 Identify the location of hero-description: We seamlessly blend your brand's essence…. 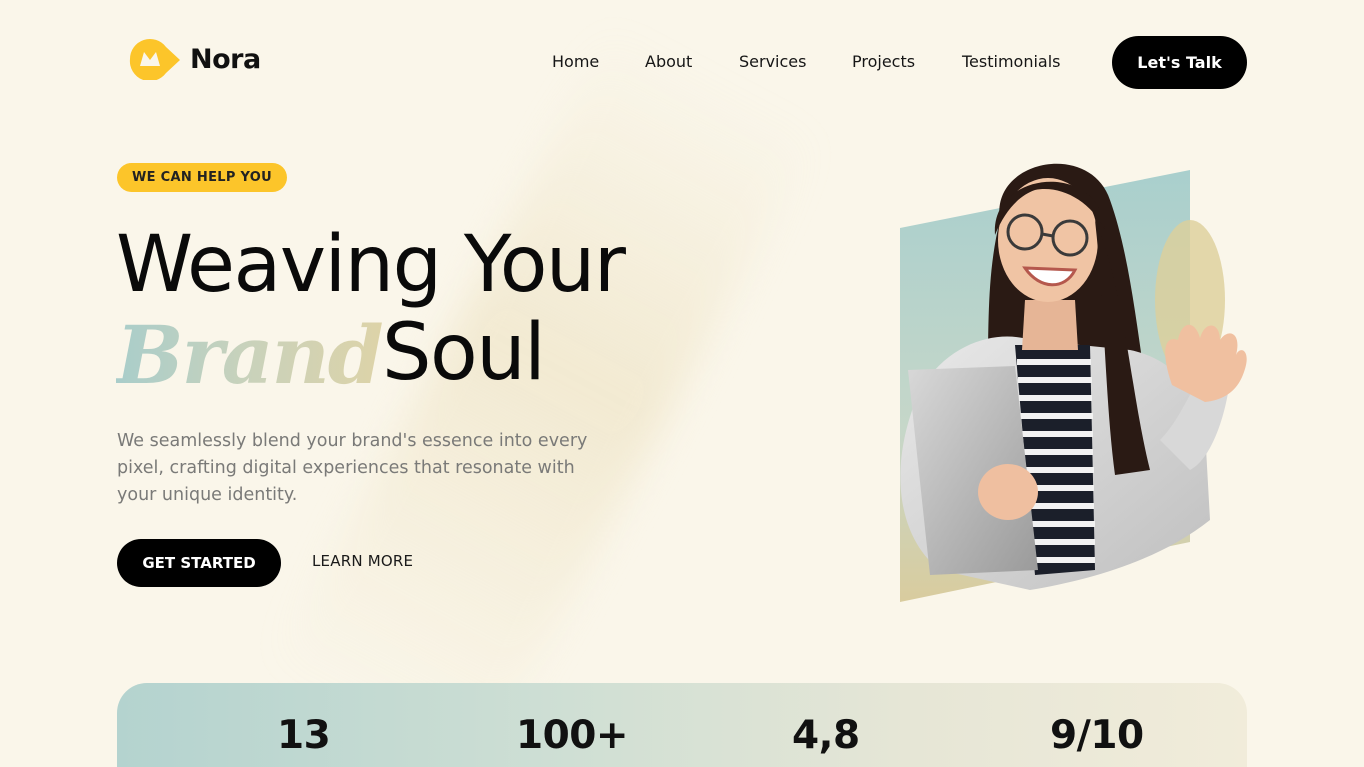
(352, 468).